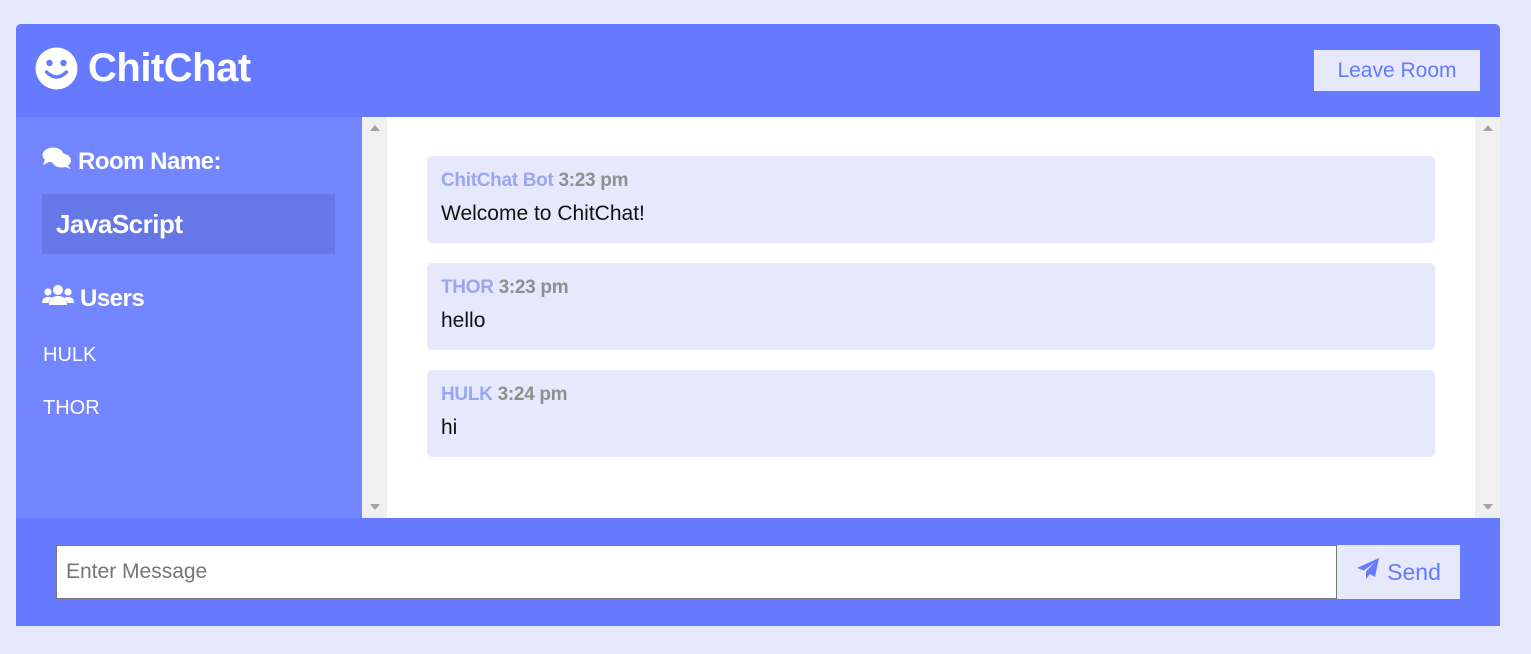 The width and height of the screenshot is (1531, 654). Describe the element at coordinates (1414, 571) in the screenshot. I see `send-button-label: Send` at that location.